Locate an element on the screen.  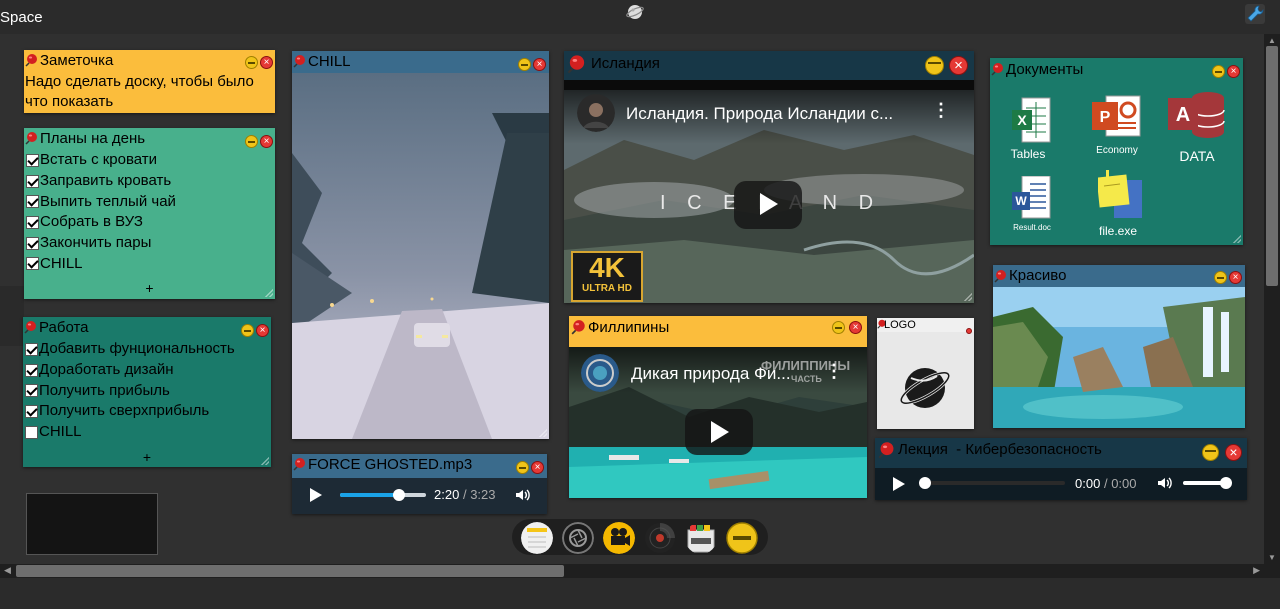
list-item: Получить прибыль is located at coordinates (147, 390).